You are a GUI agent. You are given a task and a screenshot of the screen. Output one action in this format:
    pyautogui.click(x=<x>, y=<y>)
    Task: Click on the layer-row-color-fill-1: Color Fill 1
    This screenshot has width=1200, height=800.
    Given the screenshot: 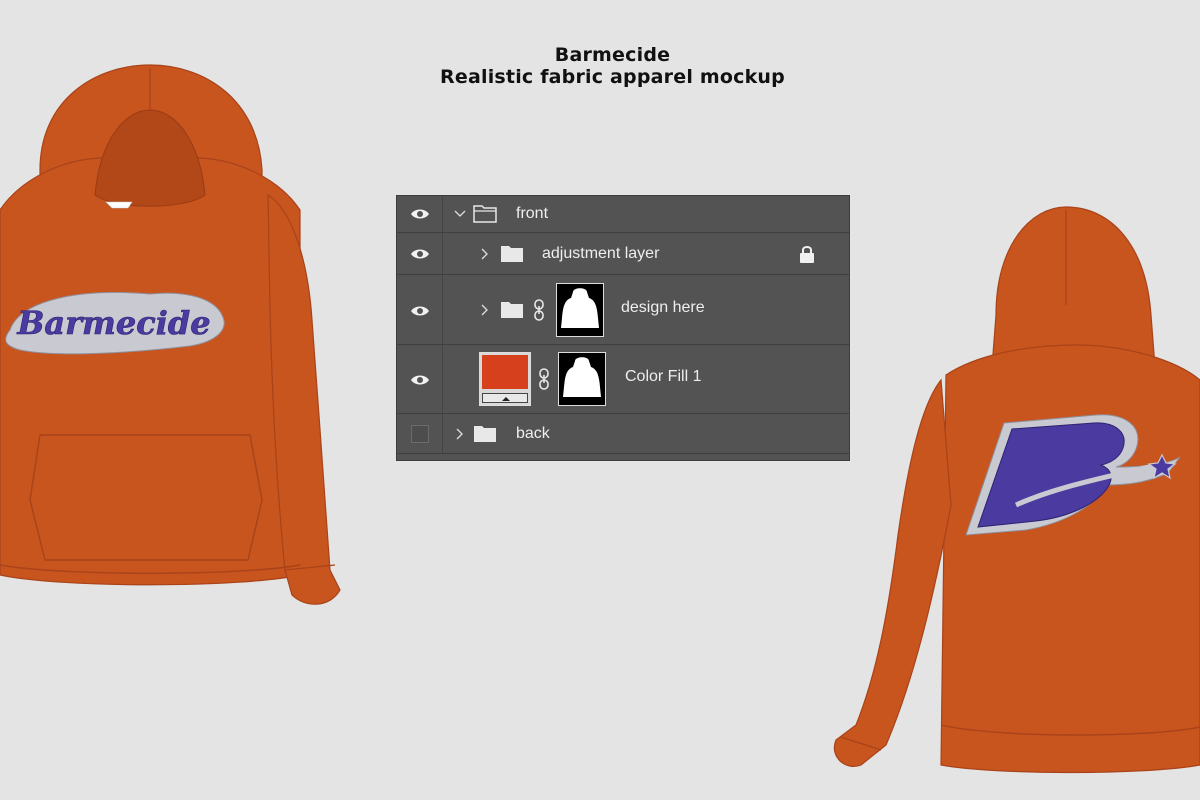 What is the action you would take?
    pyautogui.click(x=623, y=379)
    